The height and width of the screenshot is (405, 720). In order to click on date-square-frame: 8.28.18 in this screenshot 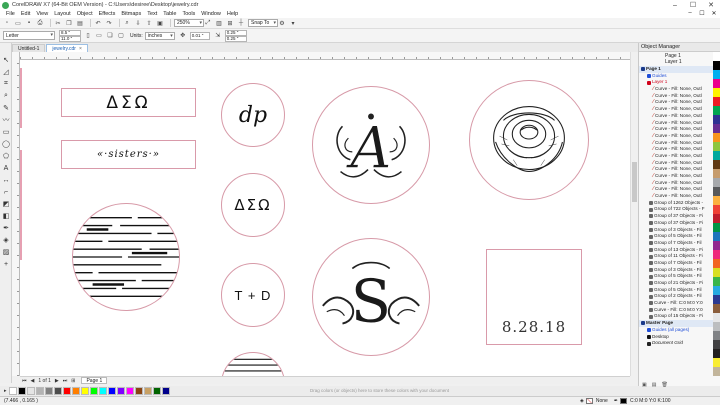, I will do `click(534, 297)`.